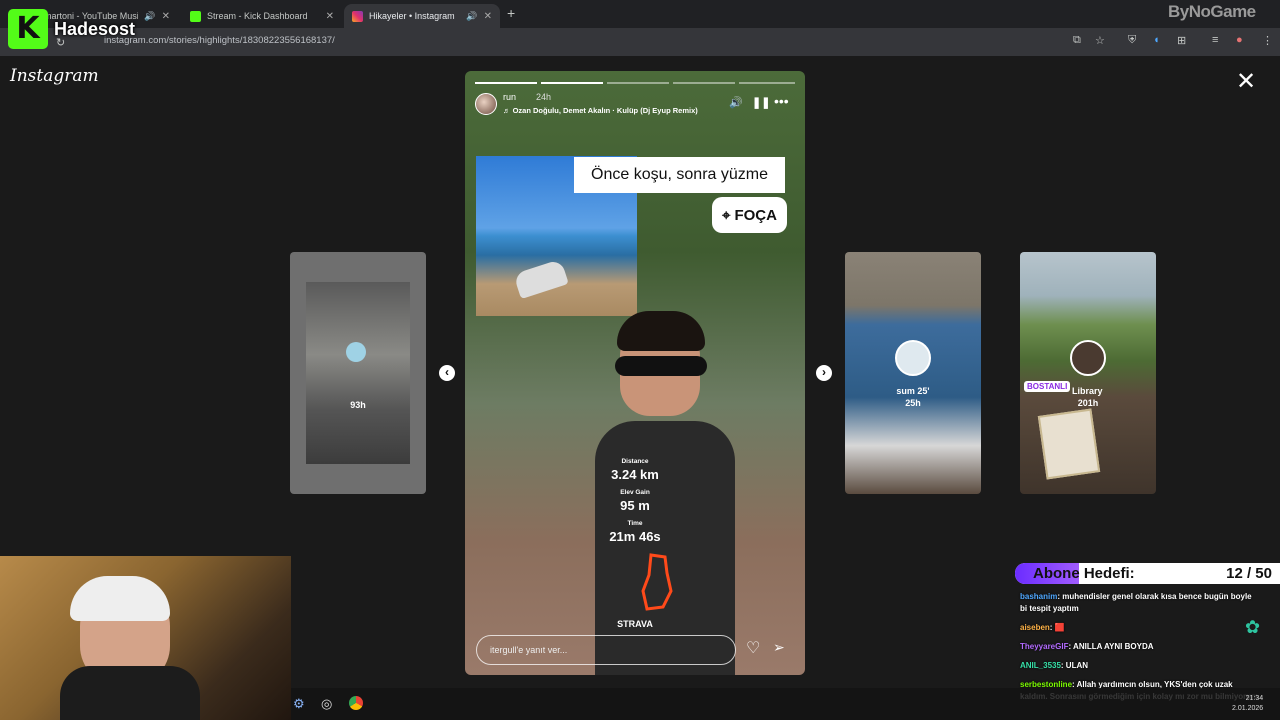 The image size is (1280, 720). Describe the element at coordinates (28, 29) in the screenshot. I see `kick-logo-icon: K` at that location.